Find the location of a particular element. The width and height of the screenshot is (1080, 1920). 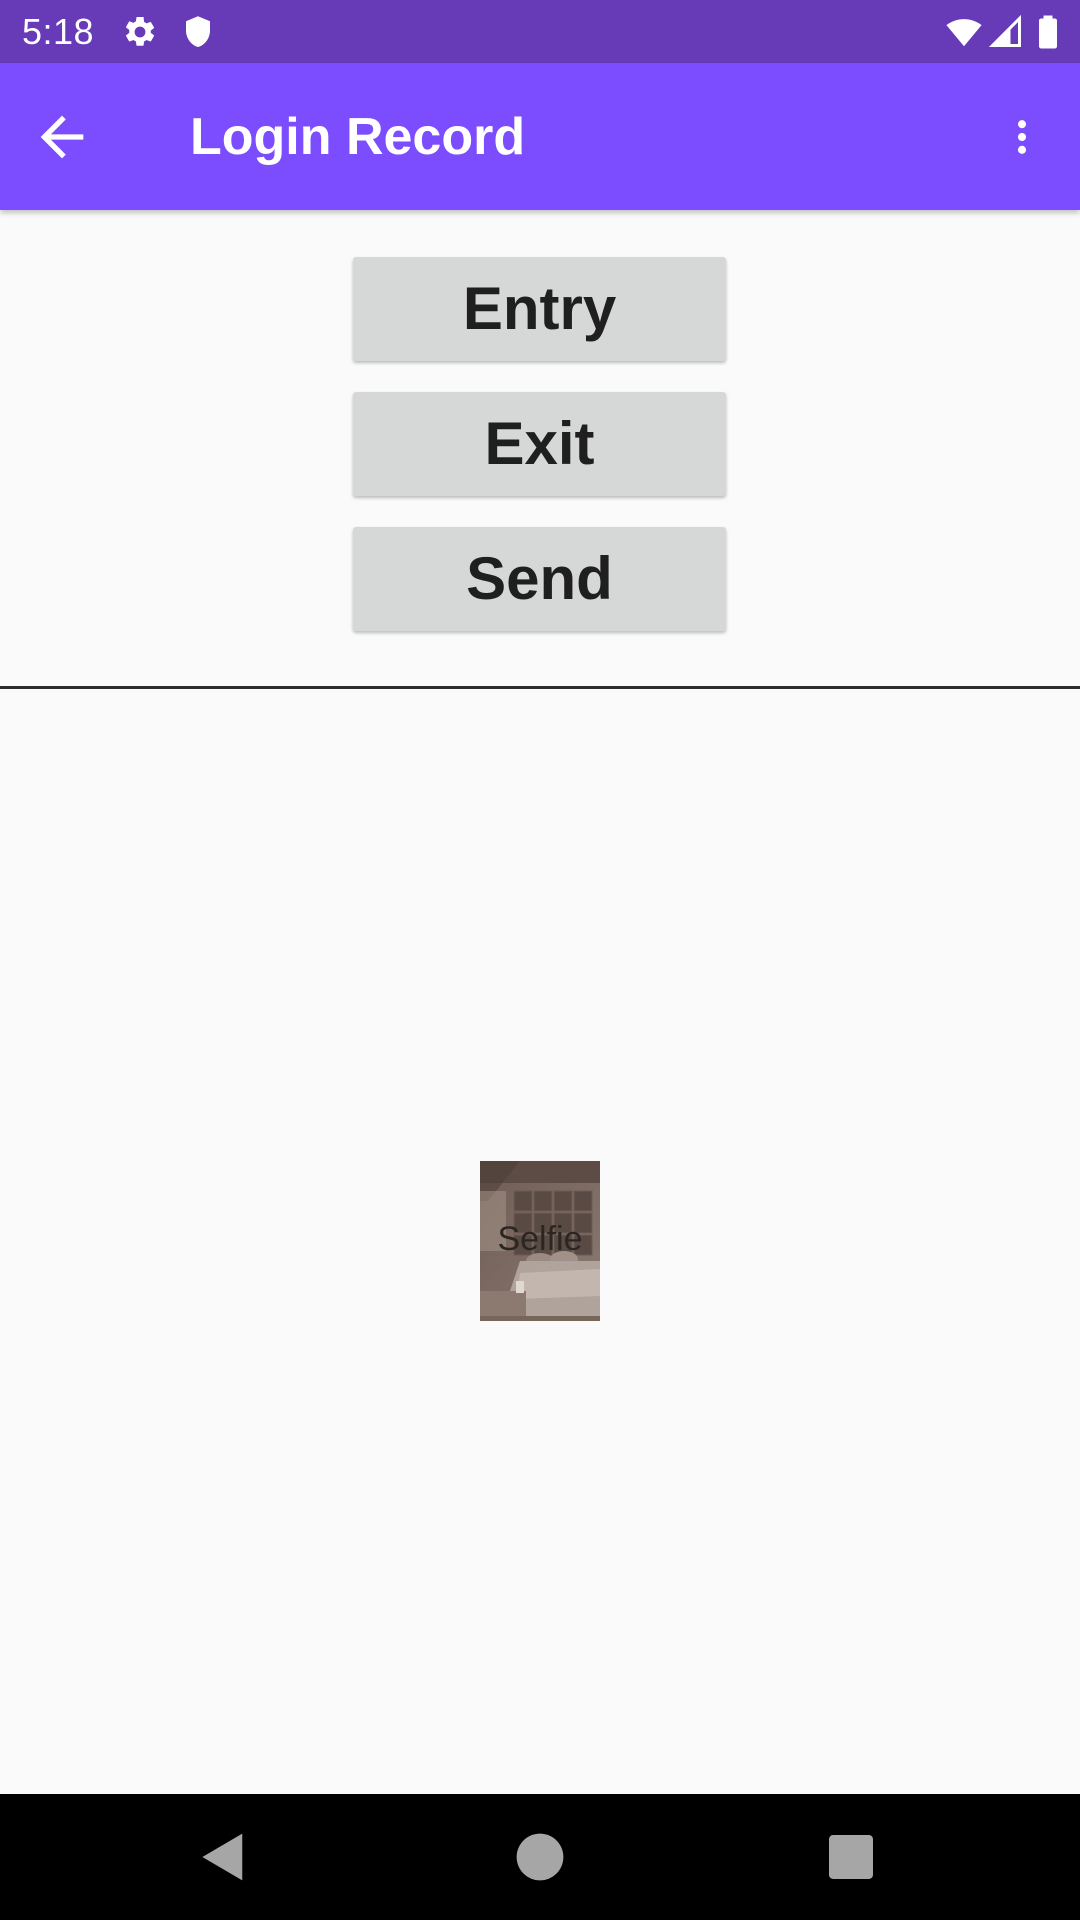

shield-icon is located at coordinates (198, 32).